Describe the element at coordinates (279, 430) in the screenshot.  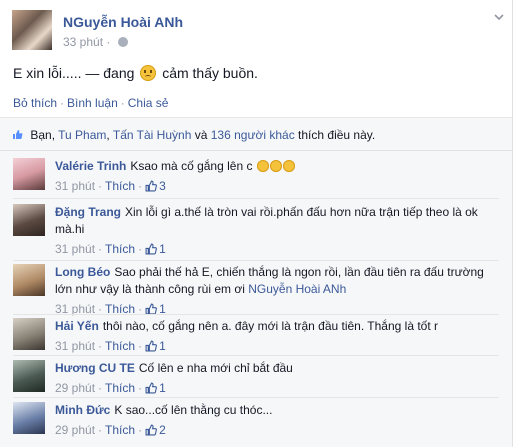
I see `comment-meta: 29 phút · Thích · 2` at that location.